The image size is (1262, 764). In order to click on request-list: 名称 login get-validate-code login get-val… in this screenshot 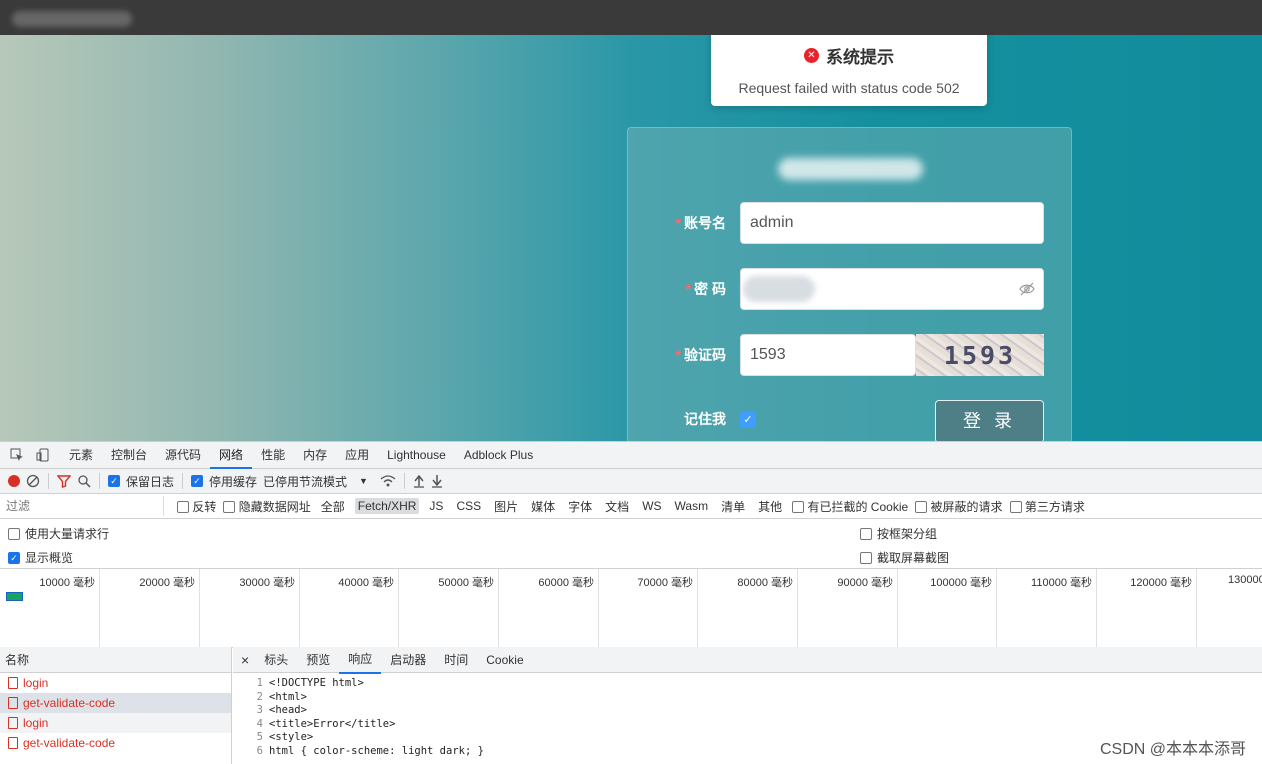, I will do `click(116, 705)`.